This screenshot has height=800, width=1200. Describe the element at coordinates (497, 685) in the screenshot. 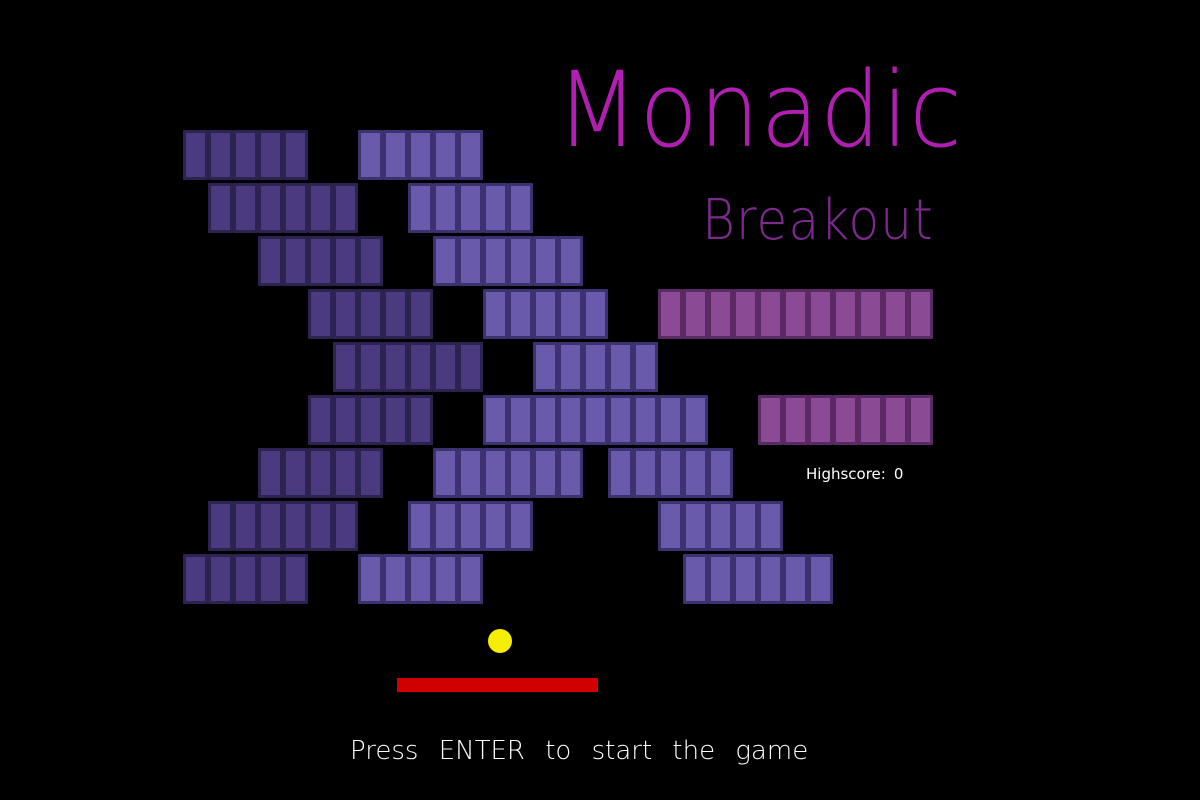

I see `paddle` at that location.